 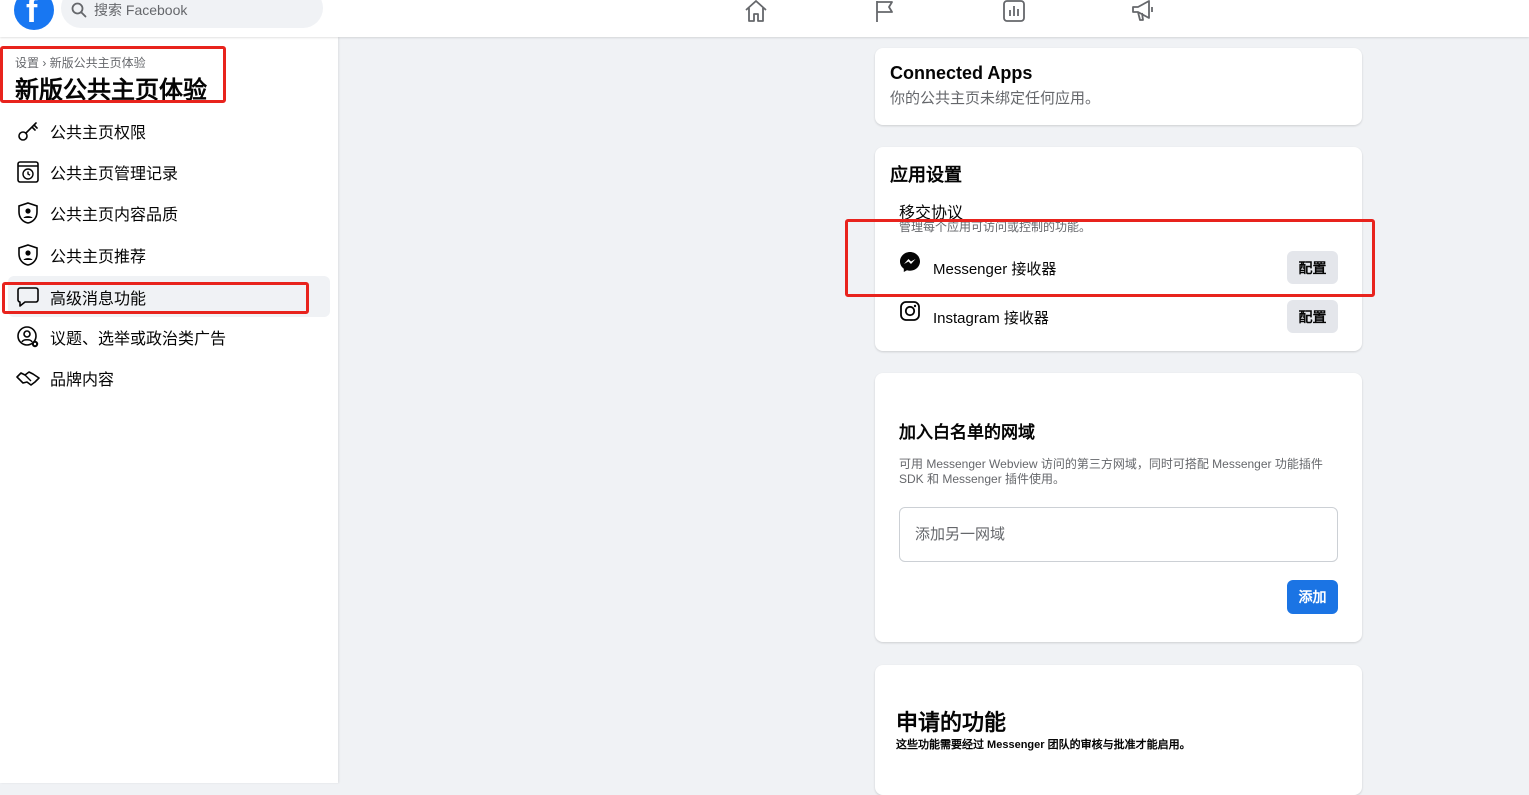 I want to click on top-navigation-bar: f, so click(x=764, y=18).